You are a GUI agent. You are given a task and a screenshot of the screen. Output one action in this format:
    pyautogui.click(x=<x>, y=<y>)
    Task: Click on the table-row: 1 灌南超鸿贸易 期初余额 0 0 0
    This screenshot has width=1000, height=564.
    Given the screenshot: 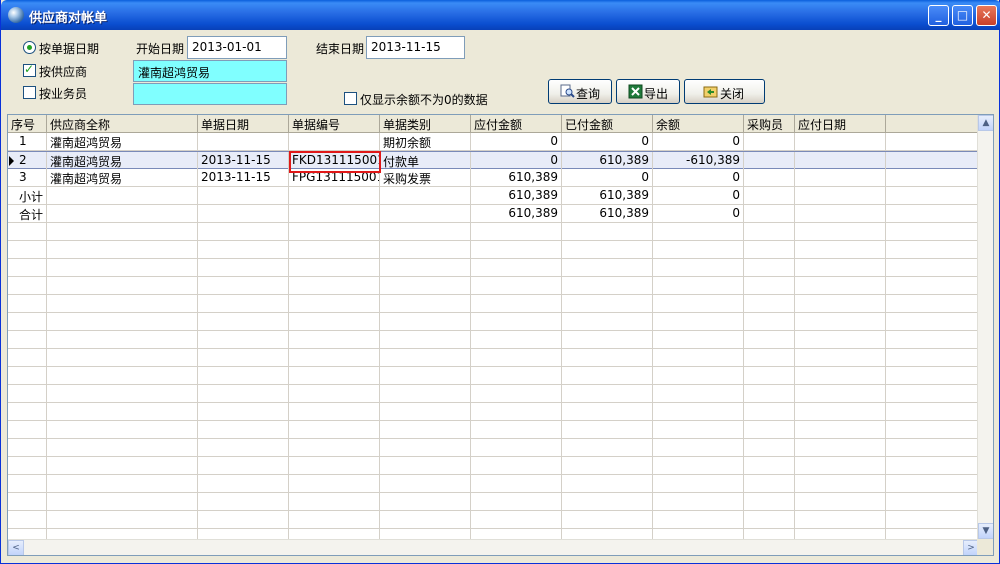 What is the action you would take?
    pyautogui.click(x=493, y=142)
    